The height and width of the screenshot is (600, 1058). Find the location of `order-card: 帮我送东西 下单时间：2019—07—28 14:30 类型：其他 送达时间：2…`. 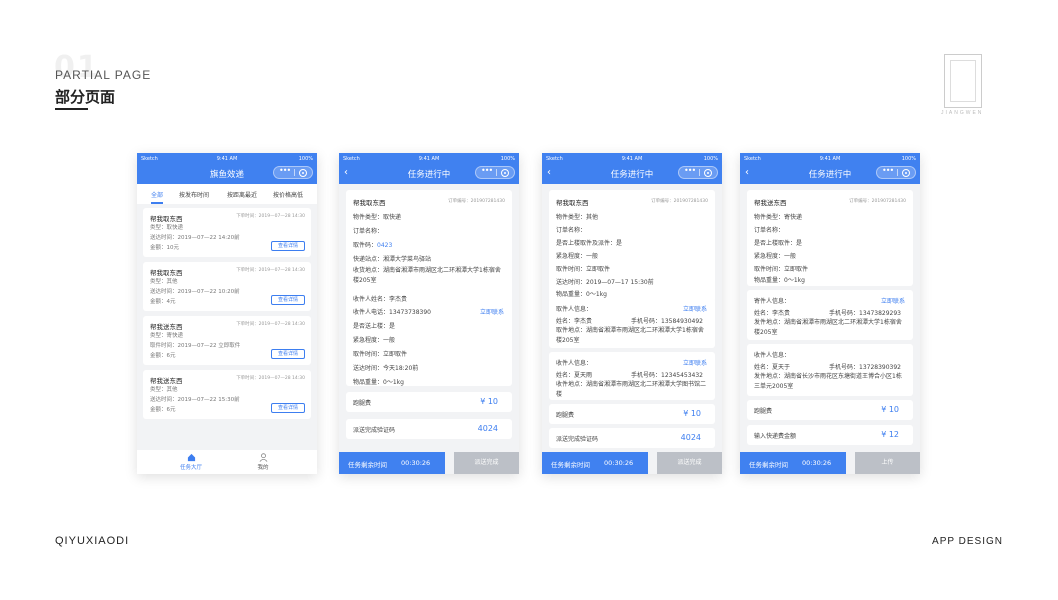

order-card: 帮我送东西 下单时间：2019—07—28 14:30 类型：其他 送达时间：2… is located at coordinates (227, 394).